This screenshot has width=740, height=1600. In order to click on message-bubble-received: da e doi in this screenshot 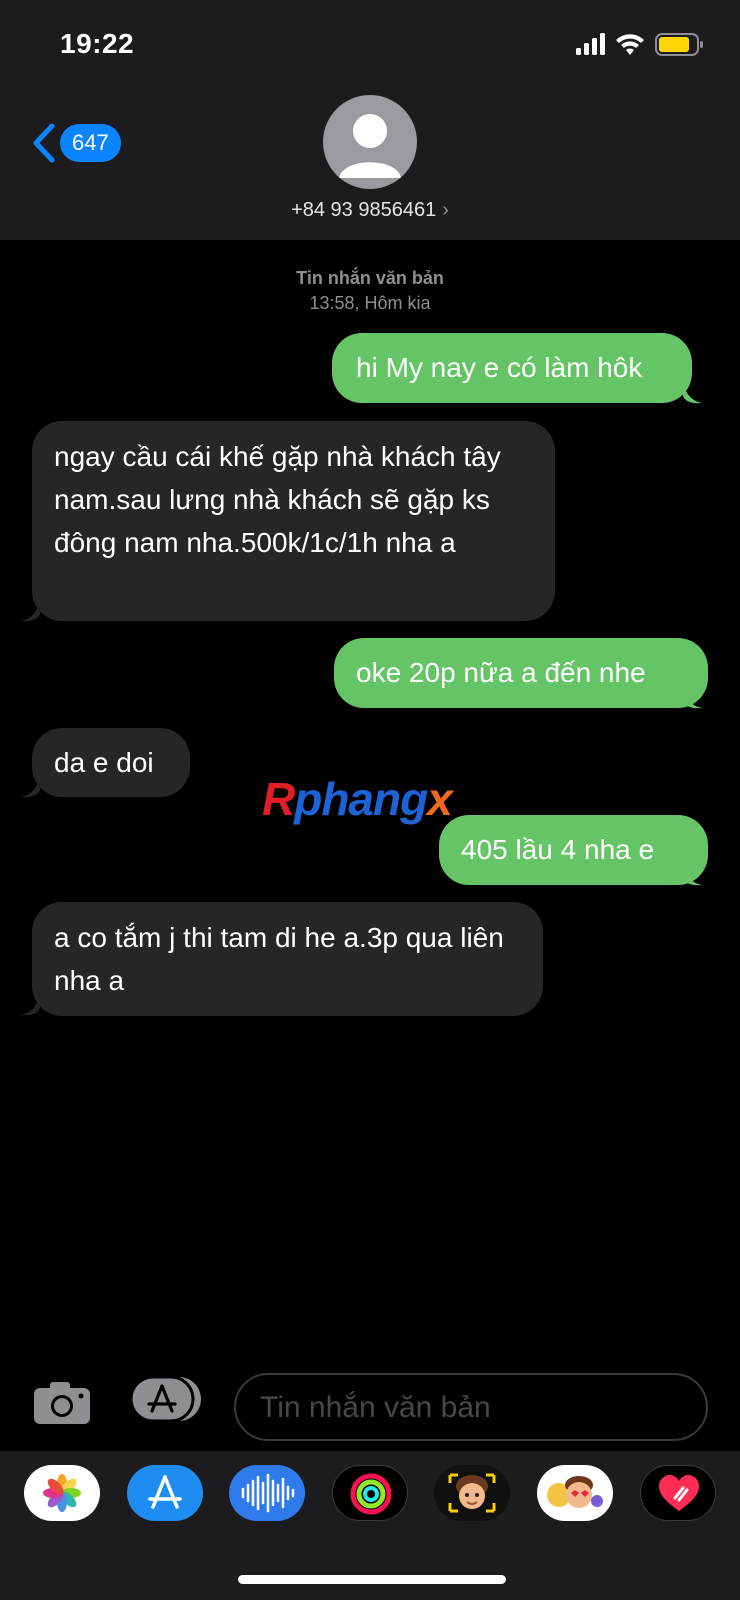, I will do `click(111, 762)`.